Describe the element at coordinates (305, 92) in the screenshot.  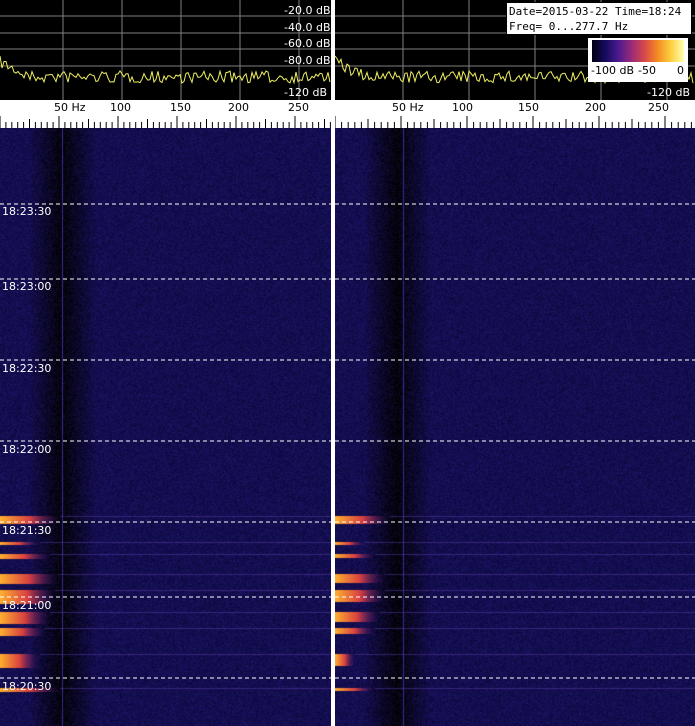
I see `db-label-120: -120 dB` at that location.